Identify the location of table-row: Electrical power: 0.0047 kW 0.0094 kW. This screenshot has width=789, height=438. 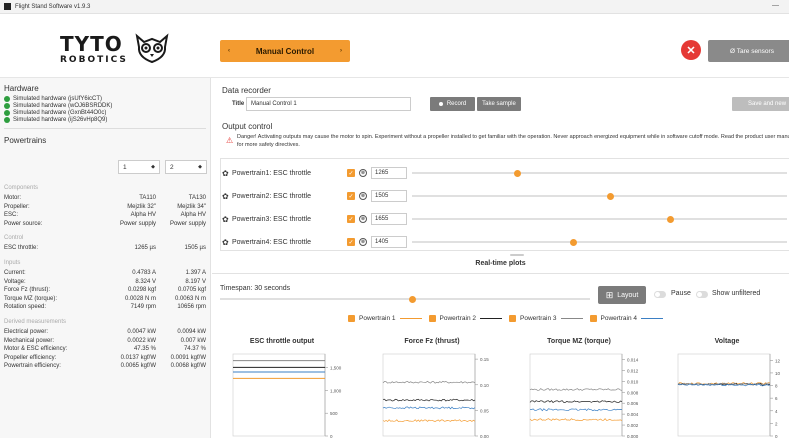
(105, 332).